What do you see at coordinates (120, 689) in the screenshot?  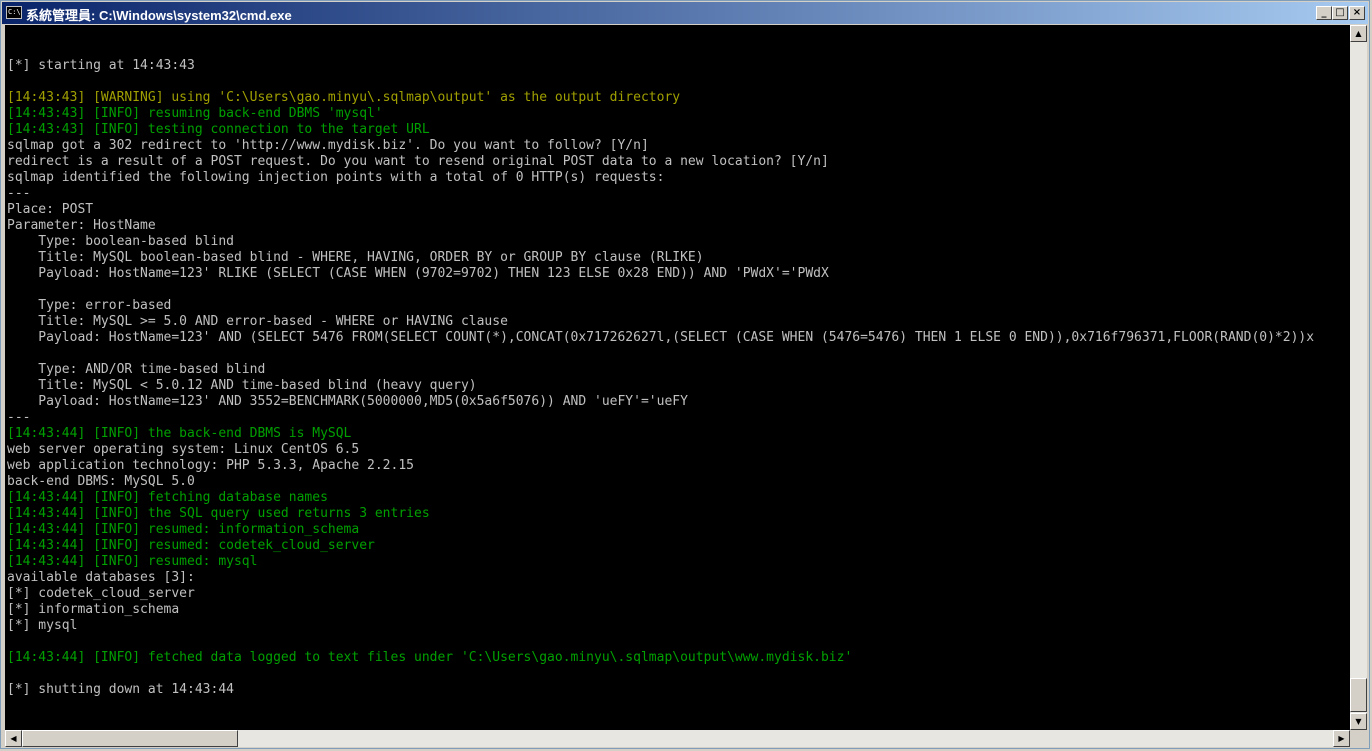 I see `console-line: [*] shutting down at 14:43:44` at bounding box center [120, 689].